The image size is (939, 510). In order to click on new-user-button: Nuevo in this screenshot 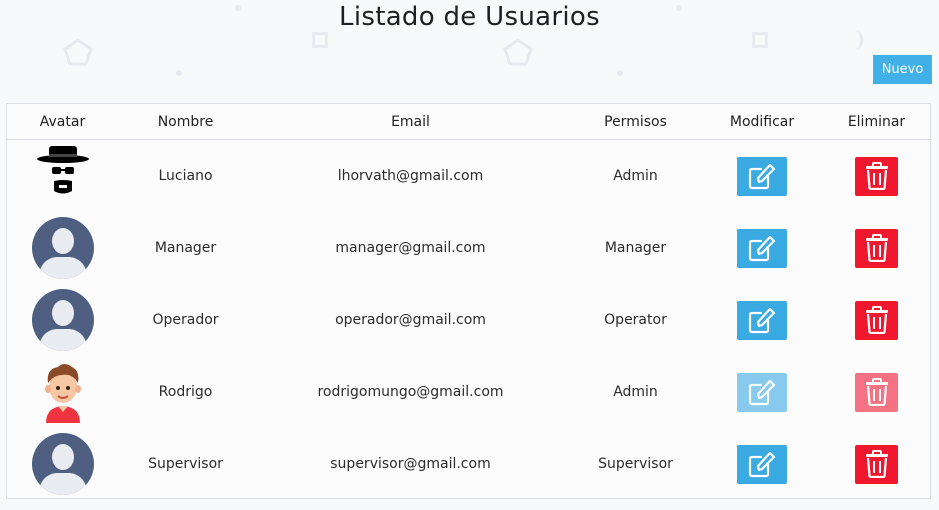, I will do `click(902, 69)`.